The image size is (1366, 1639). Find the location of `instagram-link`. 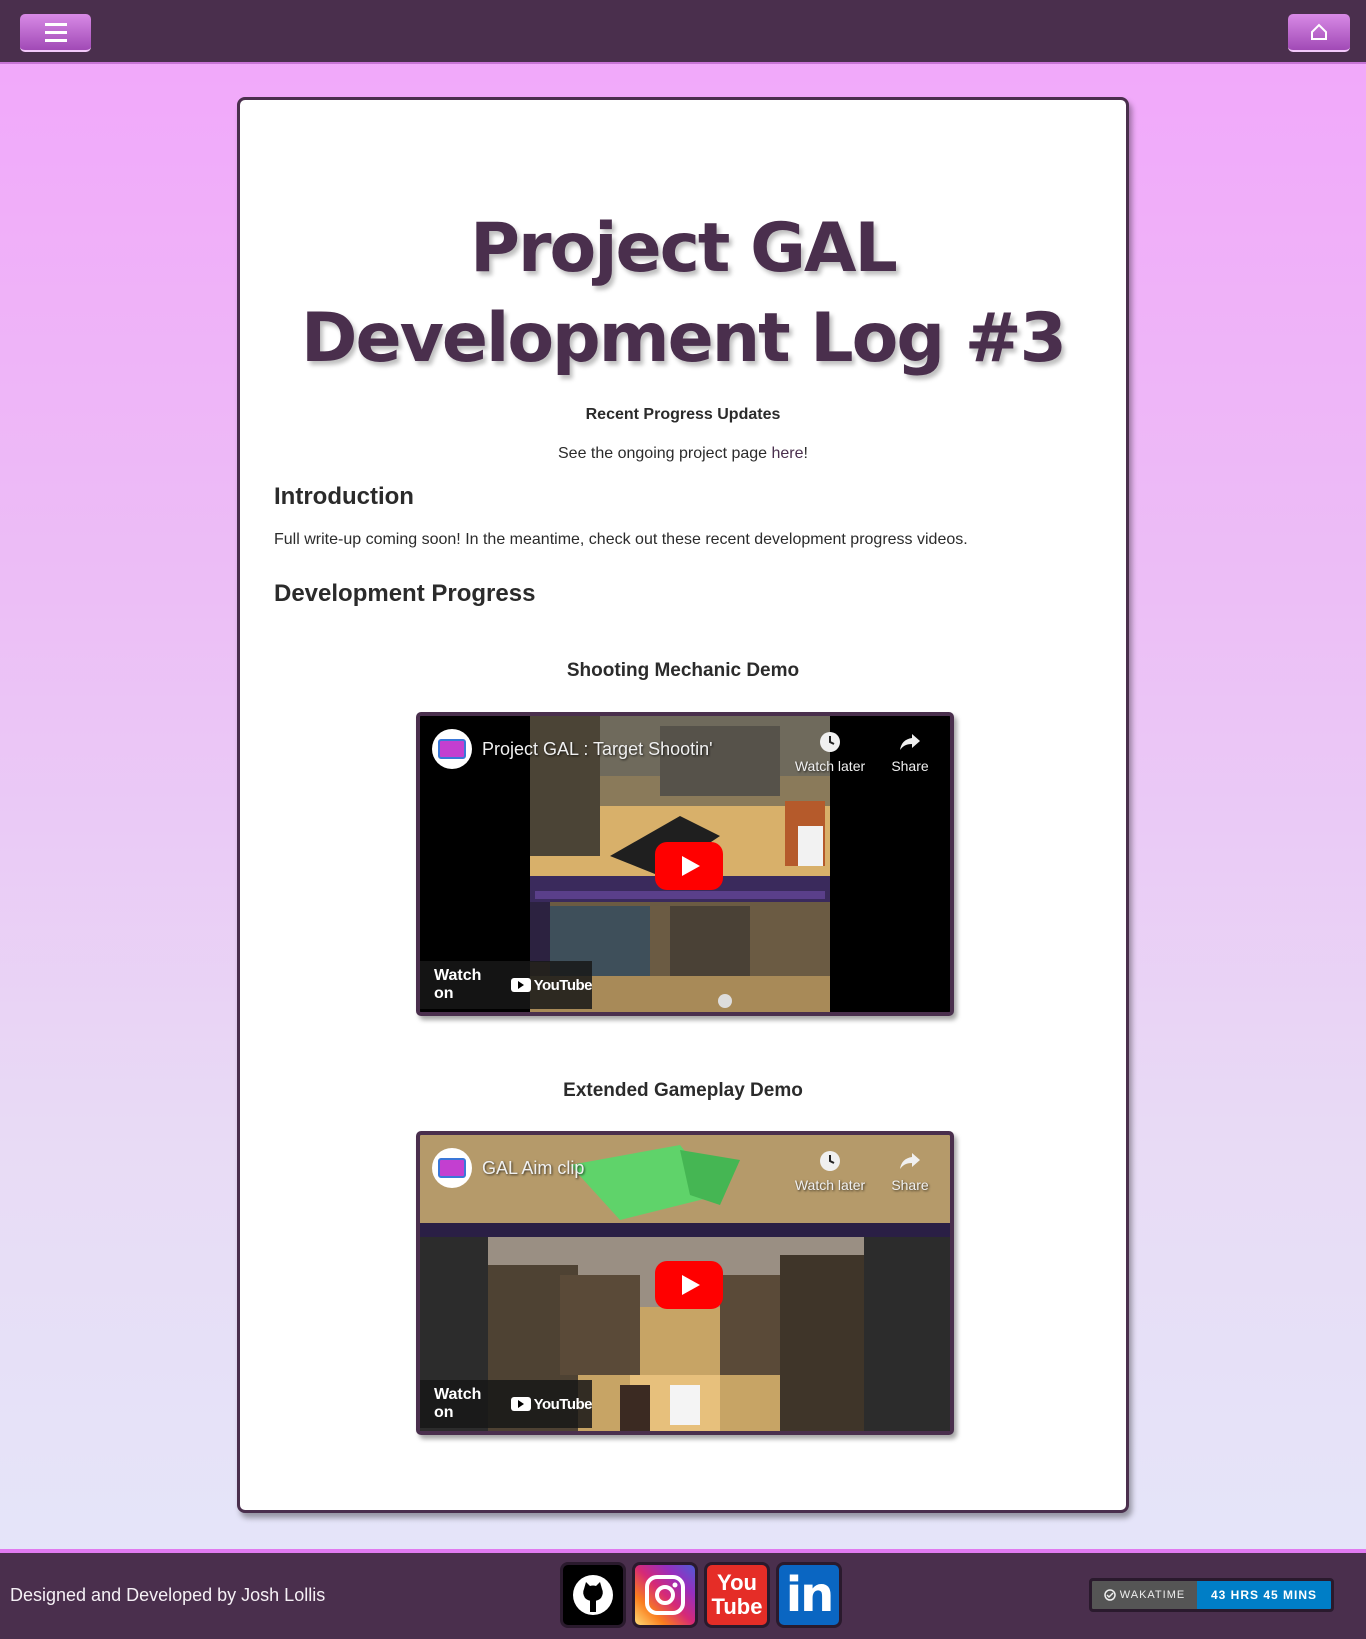

instagram-link is located at coordinates (665, 1595).